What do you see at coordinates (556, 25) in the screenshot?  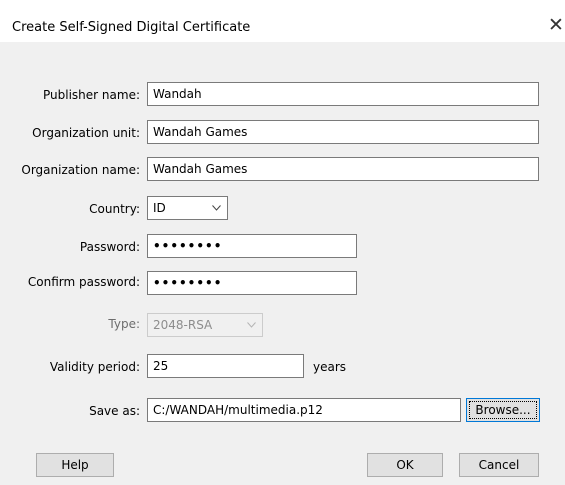 I see `close-icon: ✕` at bounding box center [556, 25].